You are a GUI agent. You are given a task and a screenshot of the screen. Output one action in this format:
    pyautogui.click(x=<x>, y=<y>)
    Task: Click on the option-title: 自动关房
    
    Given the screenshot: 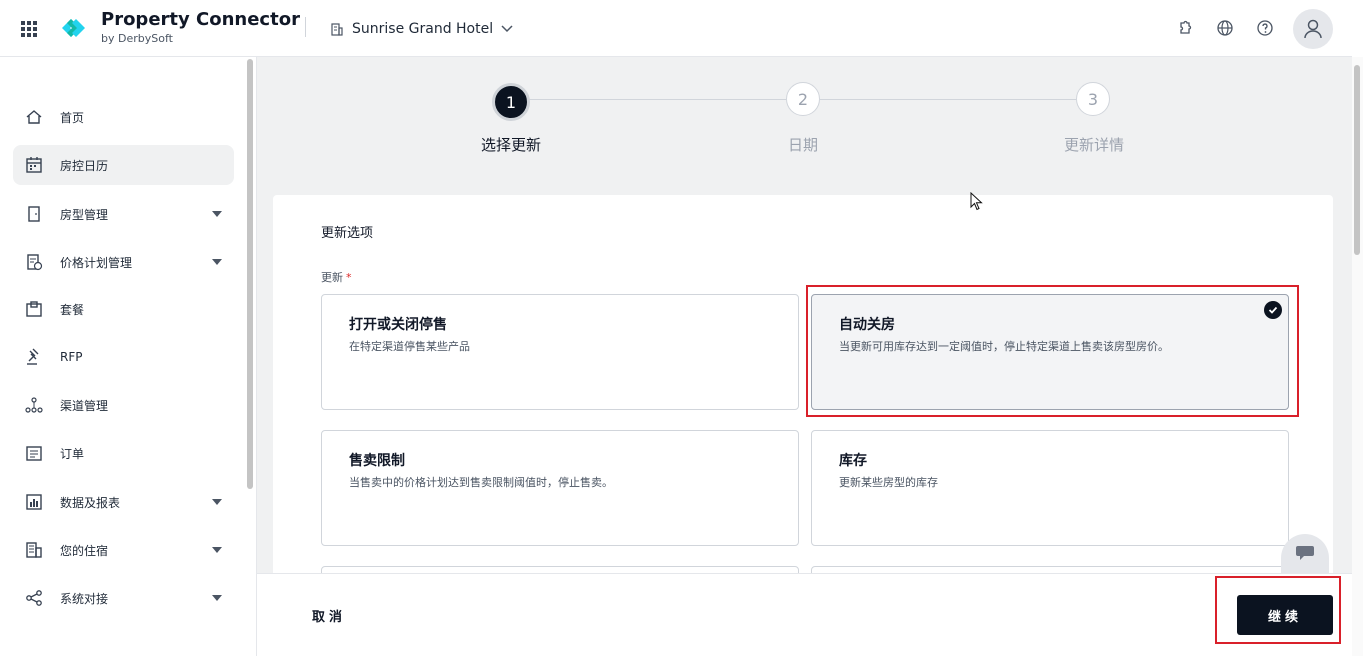 What is the action you would take?
    pyautogui.click(x=867, y=325)
    